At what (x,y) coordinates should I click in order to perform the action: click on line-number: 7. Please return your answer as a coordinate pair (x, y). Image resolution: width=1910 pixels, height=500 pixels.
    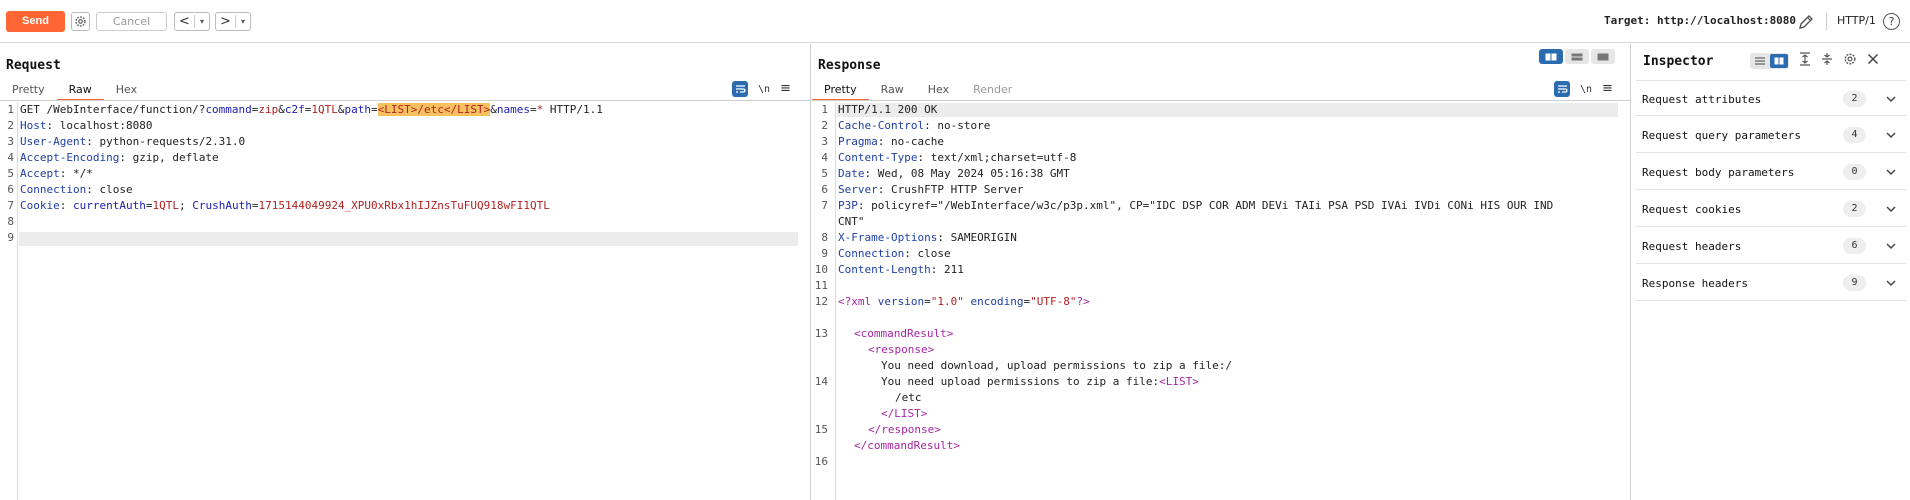
    Looking at the image, I should click on (10, 205).